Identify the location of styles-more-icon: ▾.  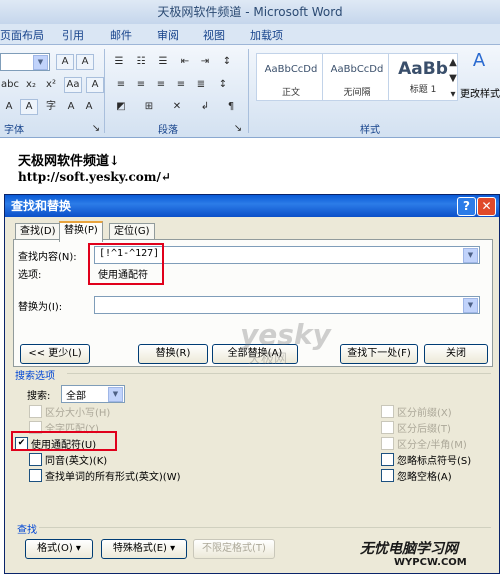
(453, 95).